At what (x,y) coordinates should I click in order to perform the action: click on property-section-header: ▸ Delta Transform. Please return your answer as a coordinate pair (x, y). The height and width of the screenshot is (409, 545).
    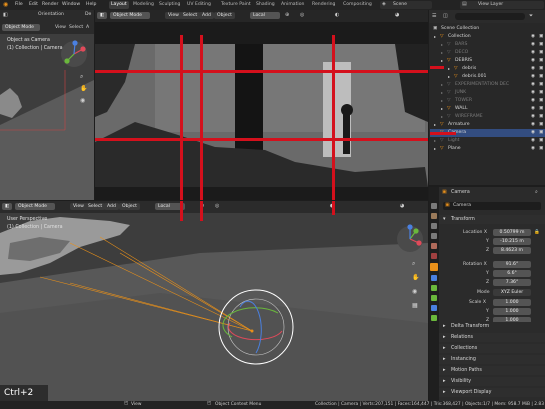
    Looking at the image, I should click on (492, 326).